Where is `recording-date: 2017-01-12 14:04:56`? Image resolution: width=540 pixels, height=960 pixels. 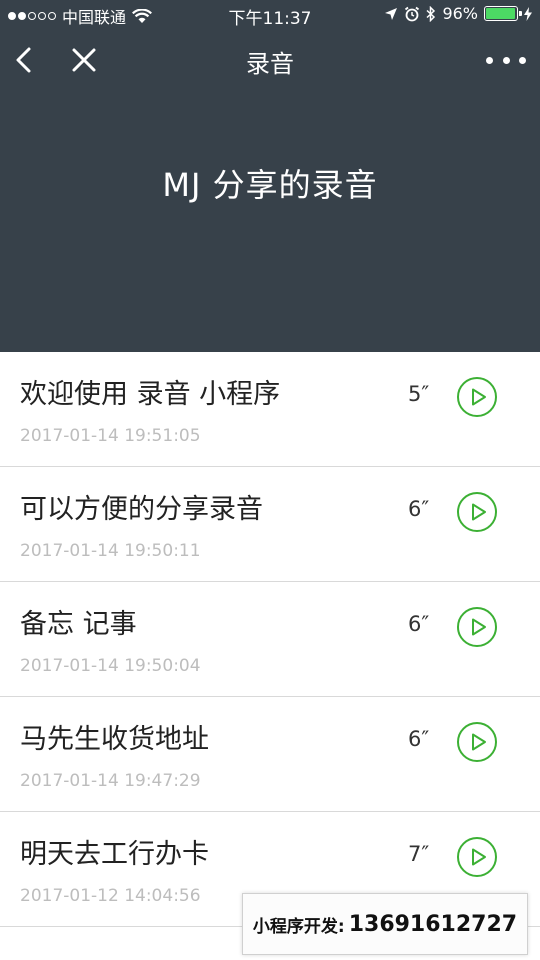
recording-date: 2017-01-12 14:04:56 is located at coordinates (110, 896).